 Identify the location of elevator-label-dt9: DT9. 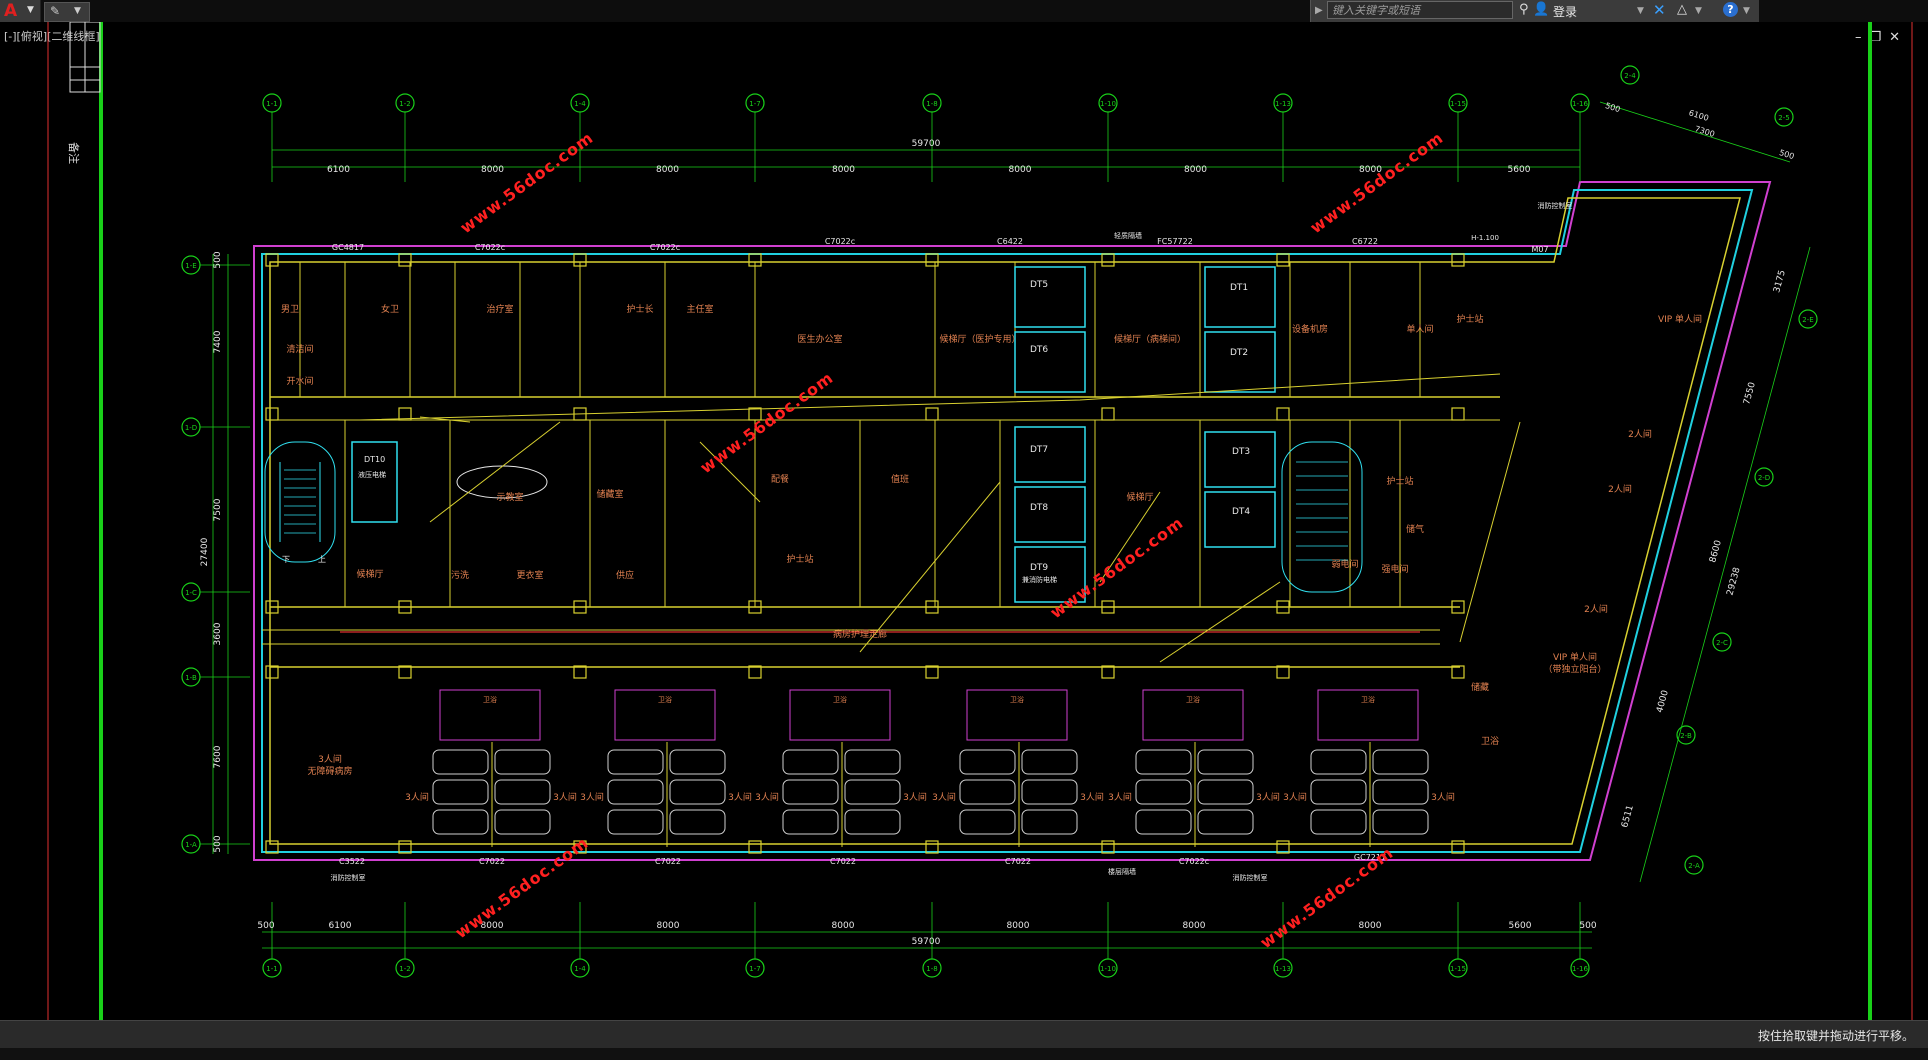
(1039, 568).